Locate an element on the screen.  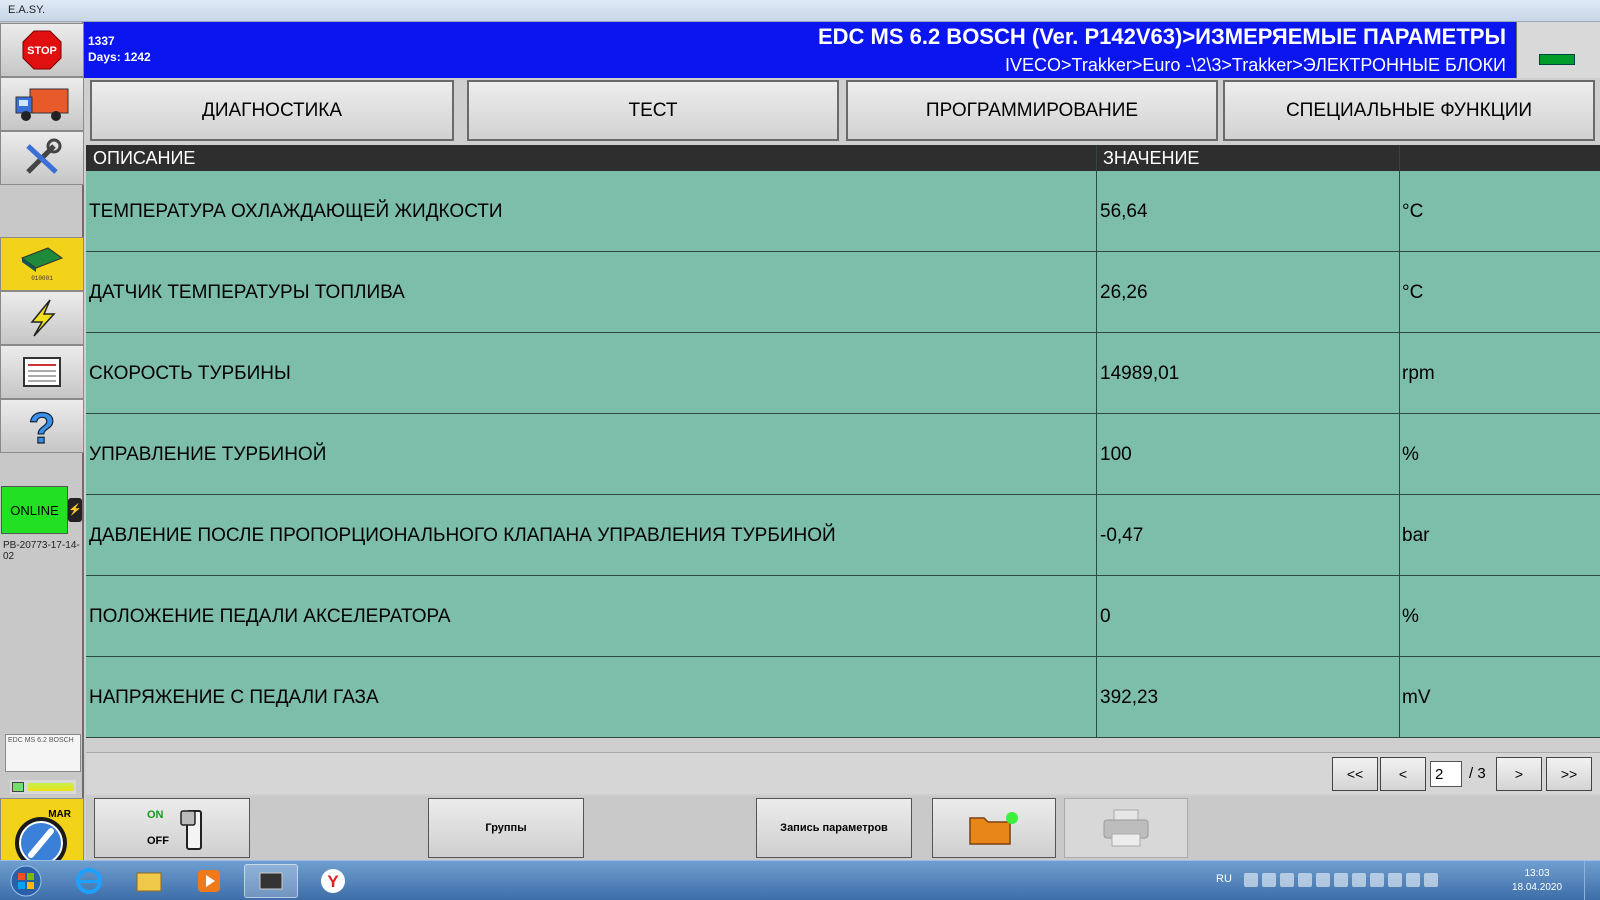
start-button is located at coordinates (26, 881).